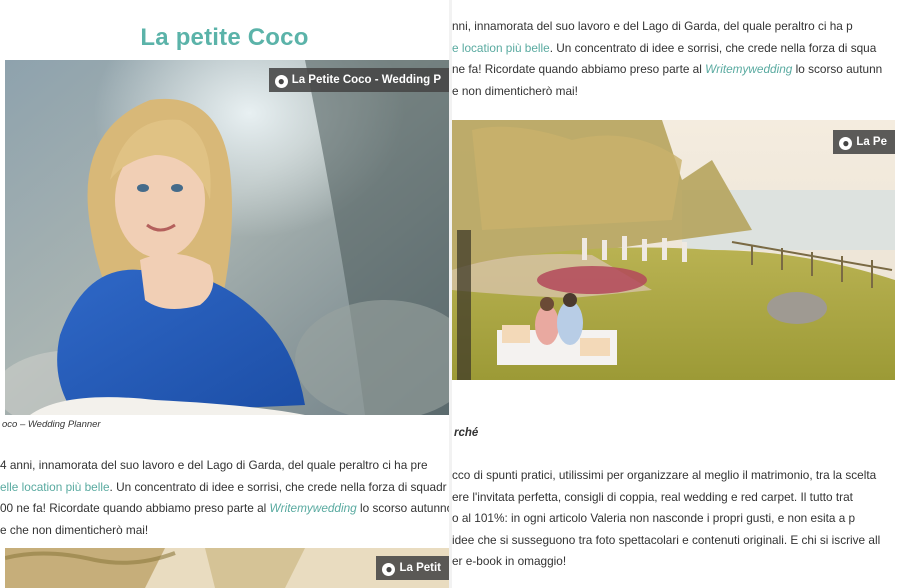  I want to click on paragraph-line: e non dimenticherò mai!, so click(515, 90).